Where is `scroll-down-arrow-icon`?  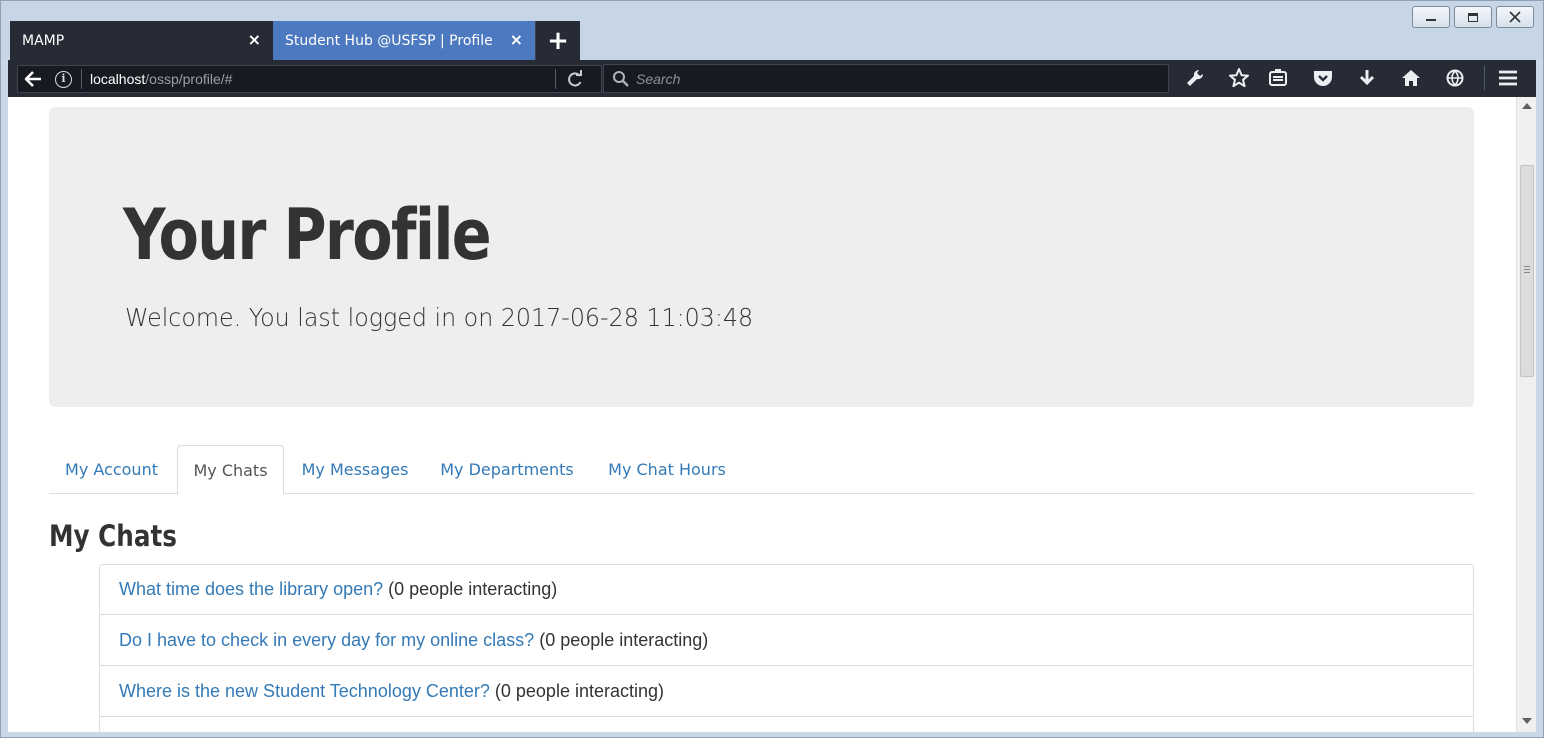
scroll-down-arrow-icon is located at coordinates (1527, 721).